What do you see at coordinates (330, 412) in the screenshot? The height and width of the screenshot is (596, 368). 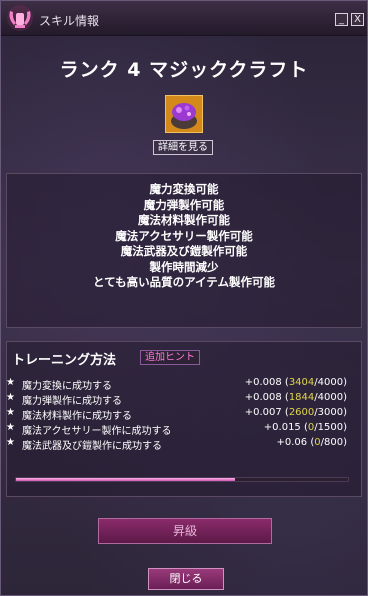 I see `task-max: 3000` at bounding box center [330, 412].